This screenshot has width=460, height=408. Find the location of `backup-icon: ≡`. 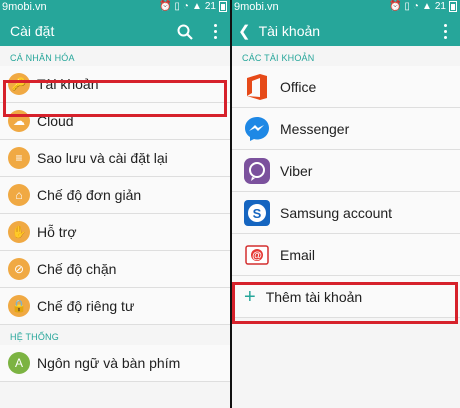

backup-icon: ≡ is located at coordinates (19, 158).